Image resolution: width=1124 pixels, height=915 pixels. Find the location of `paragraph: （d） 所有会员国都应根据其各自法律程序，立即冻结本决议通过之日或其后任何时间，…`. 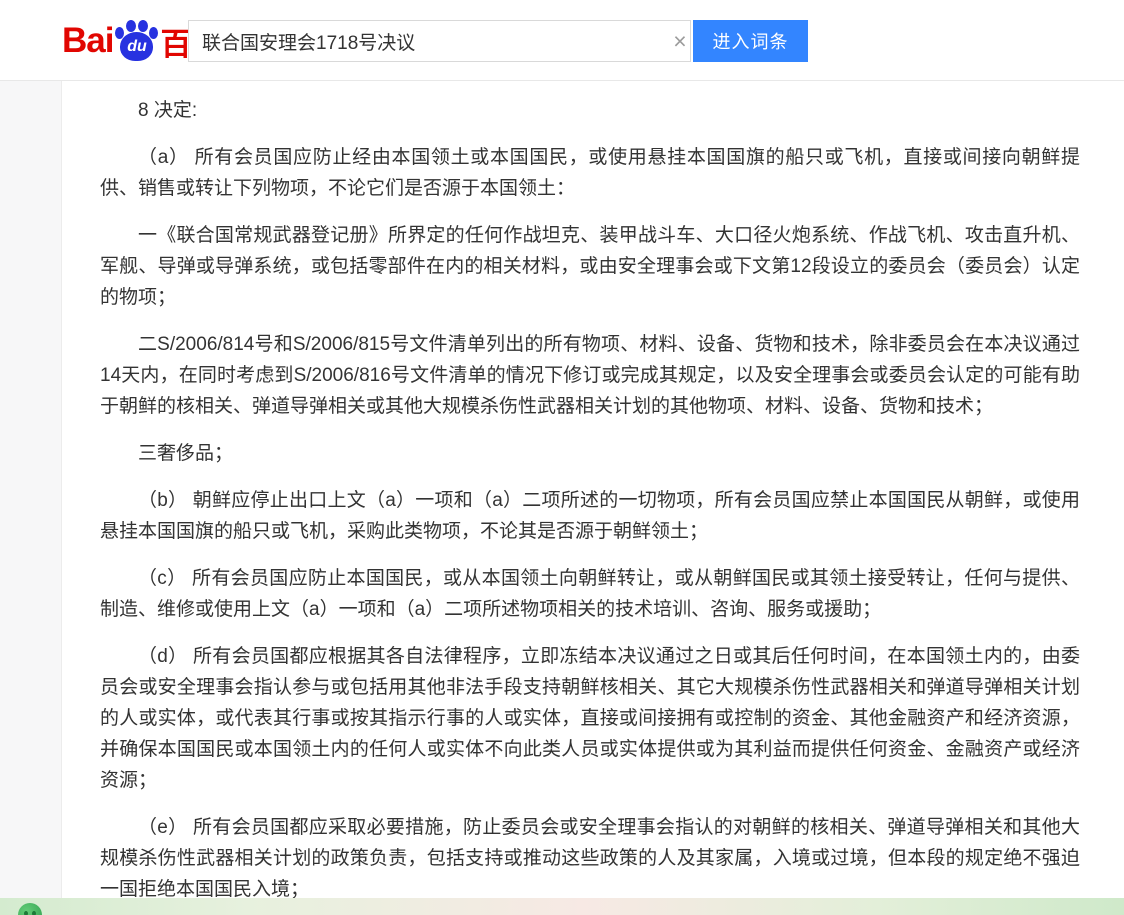

paragraph: （d） 所有会员国都应根据其各自法律程序，立即冻结本决议通过之日或其后任何时间，… is located at coordinates (590, 718).